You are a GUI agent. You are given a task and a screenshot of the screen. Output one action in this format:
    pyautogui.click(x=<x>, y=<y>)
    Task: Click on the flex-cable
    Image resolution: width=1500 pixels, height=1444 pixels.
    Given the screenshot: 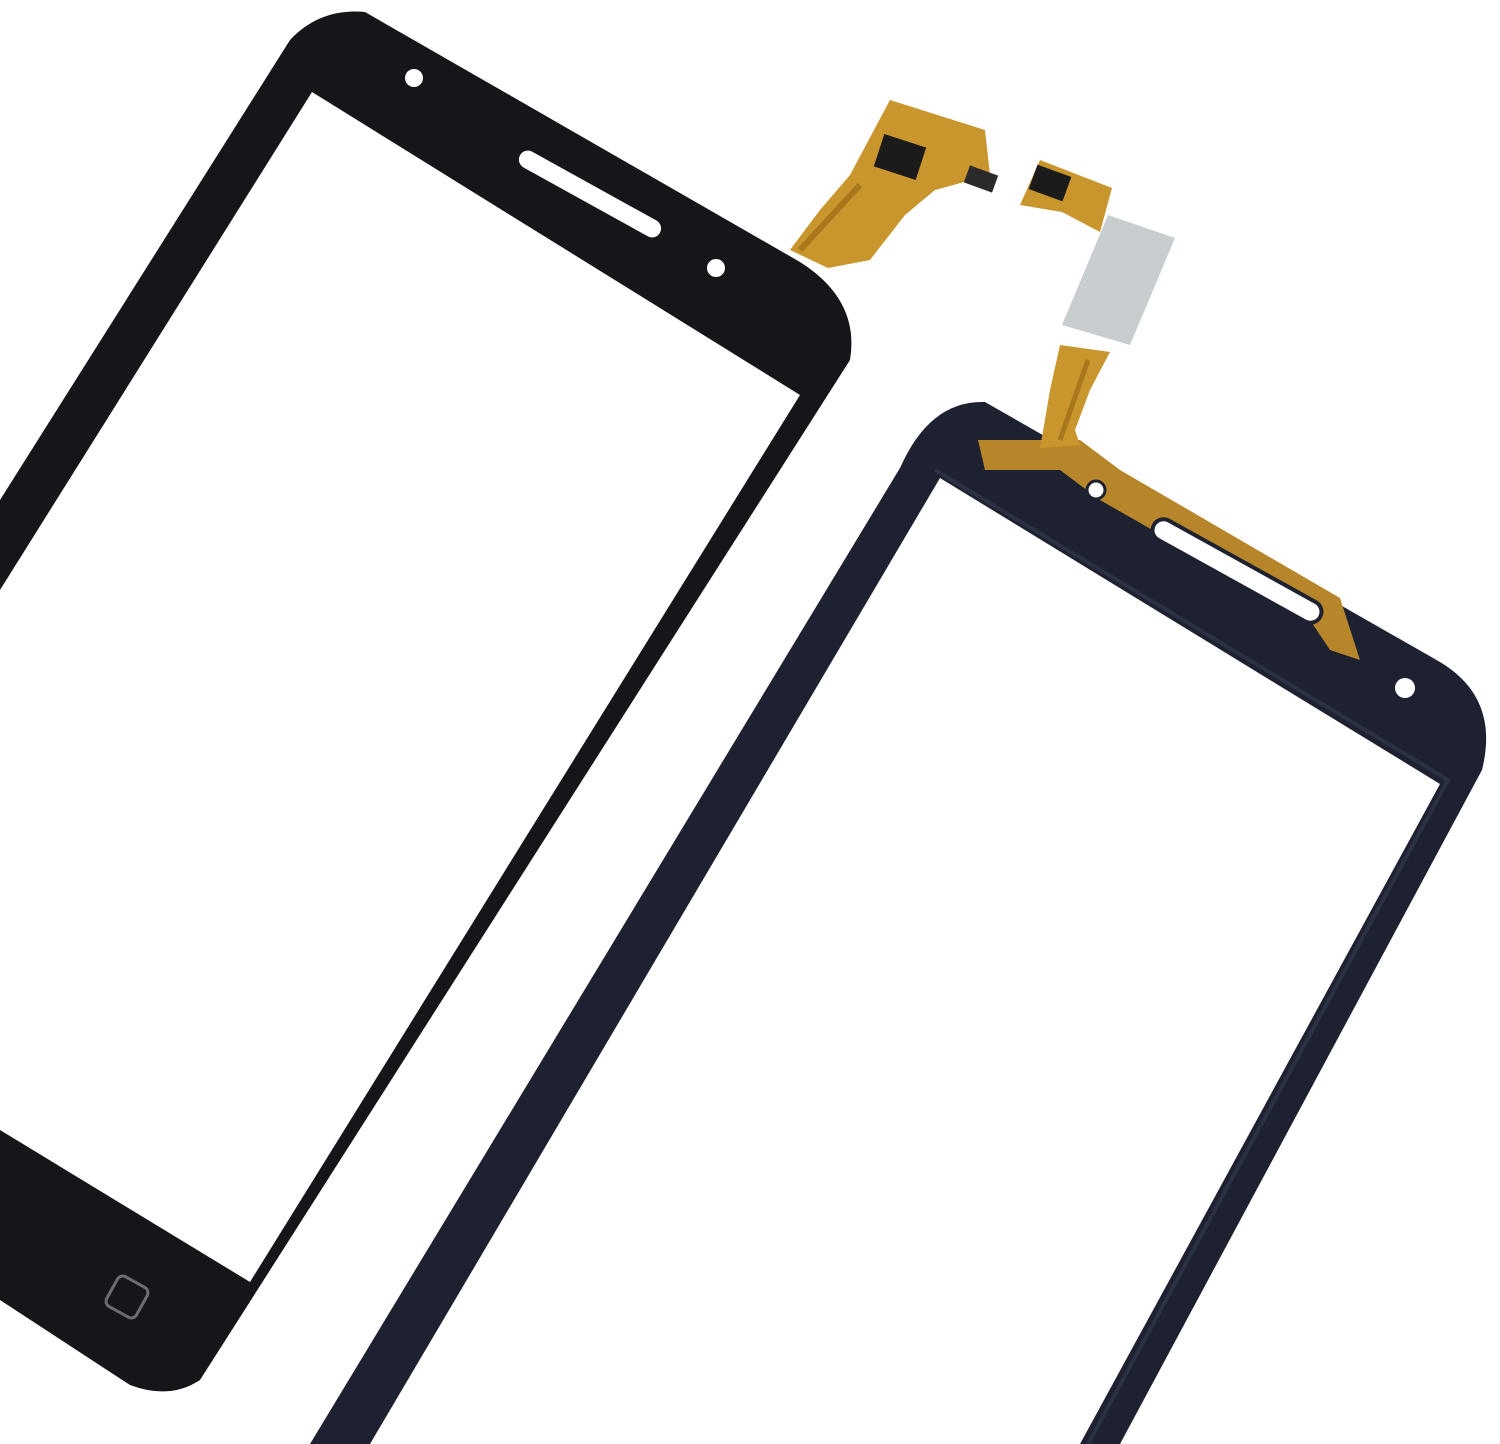 What is the action you would take?
    pyautogui.click(x=982, y=274)
    